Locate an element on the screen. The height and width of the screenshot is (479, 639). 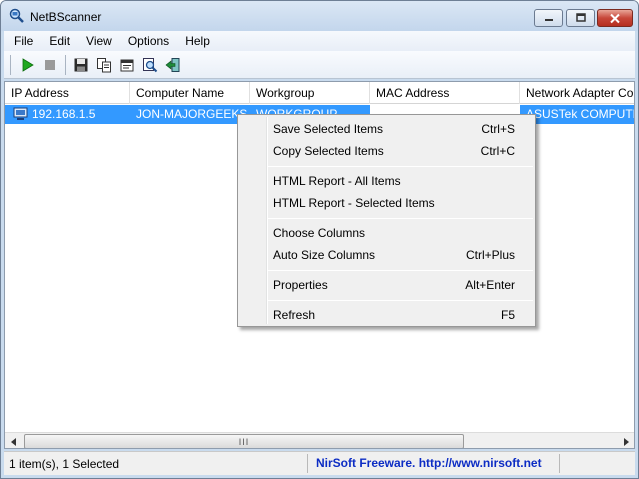
toolbar is located at coordinates (319, 65).